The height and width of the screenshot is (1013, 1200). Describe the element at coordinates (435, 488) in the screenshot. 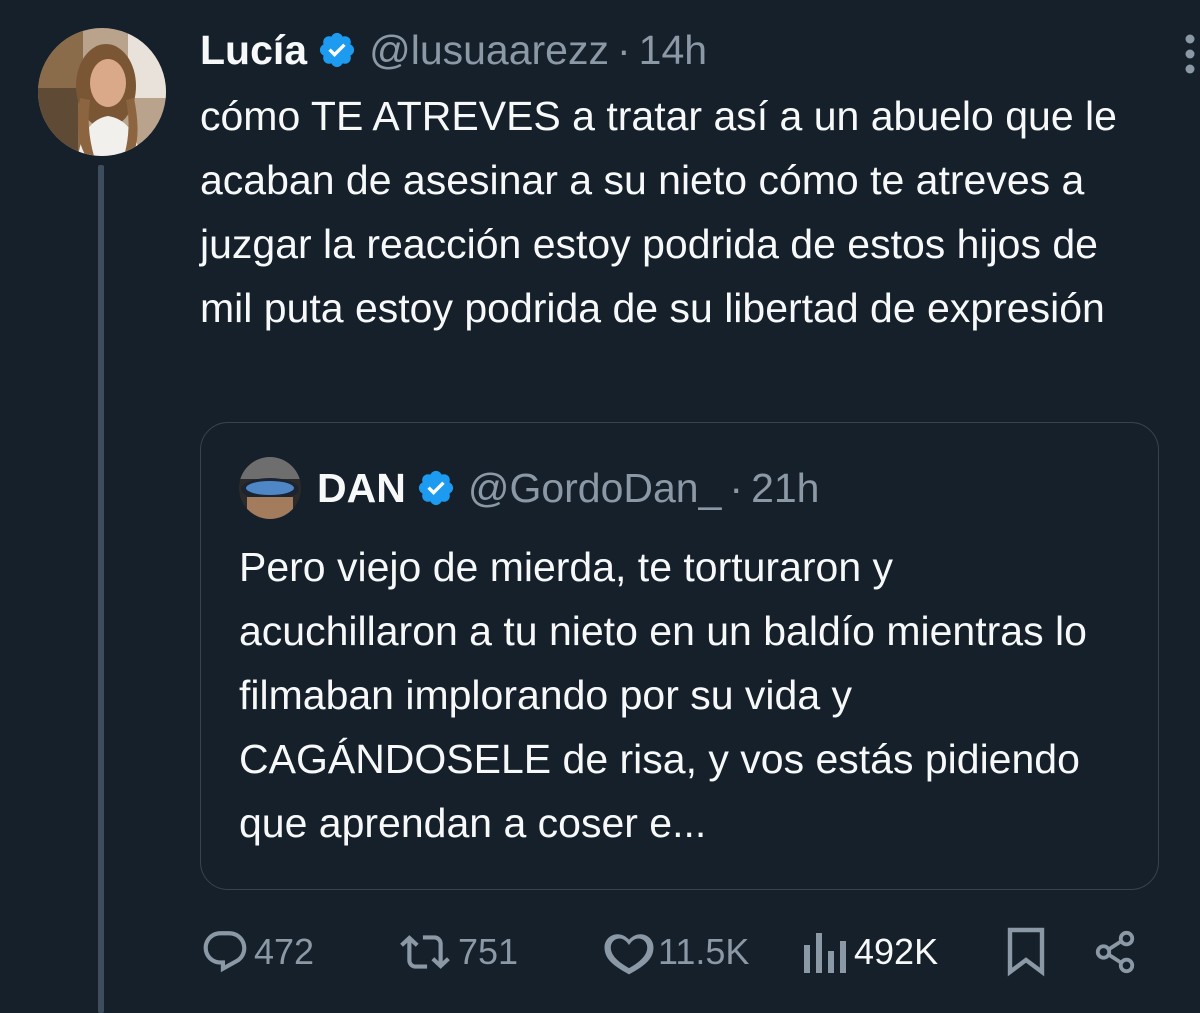

I see `quoted-verified-badge-icon` at that location.